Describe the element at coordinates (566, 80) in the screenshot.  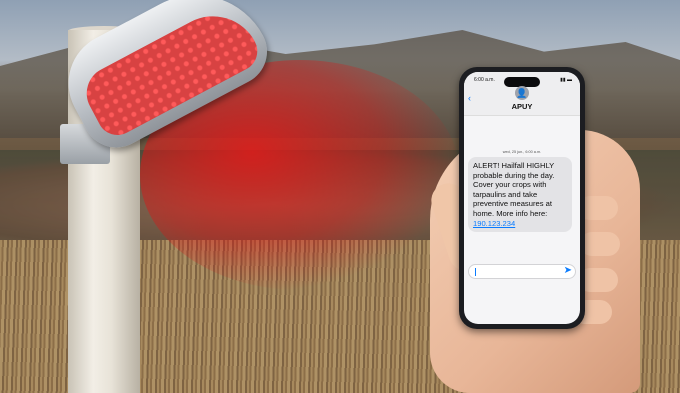
I see `status-icons: ▮▮ ▬` at that location.